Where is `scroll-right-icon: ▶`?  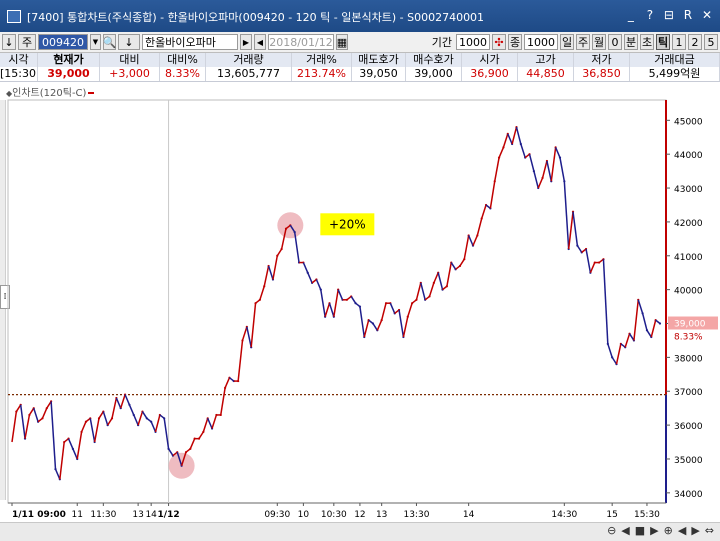
scroll-right-icon: ▶ is located at coordinates (695, 530).